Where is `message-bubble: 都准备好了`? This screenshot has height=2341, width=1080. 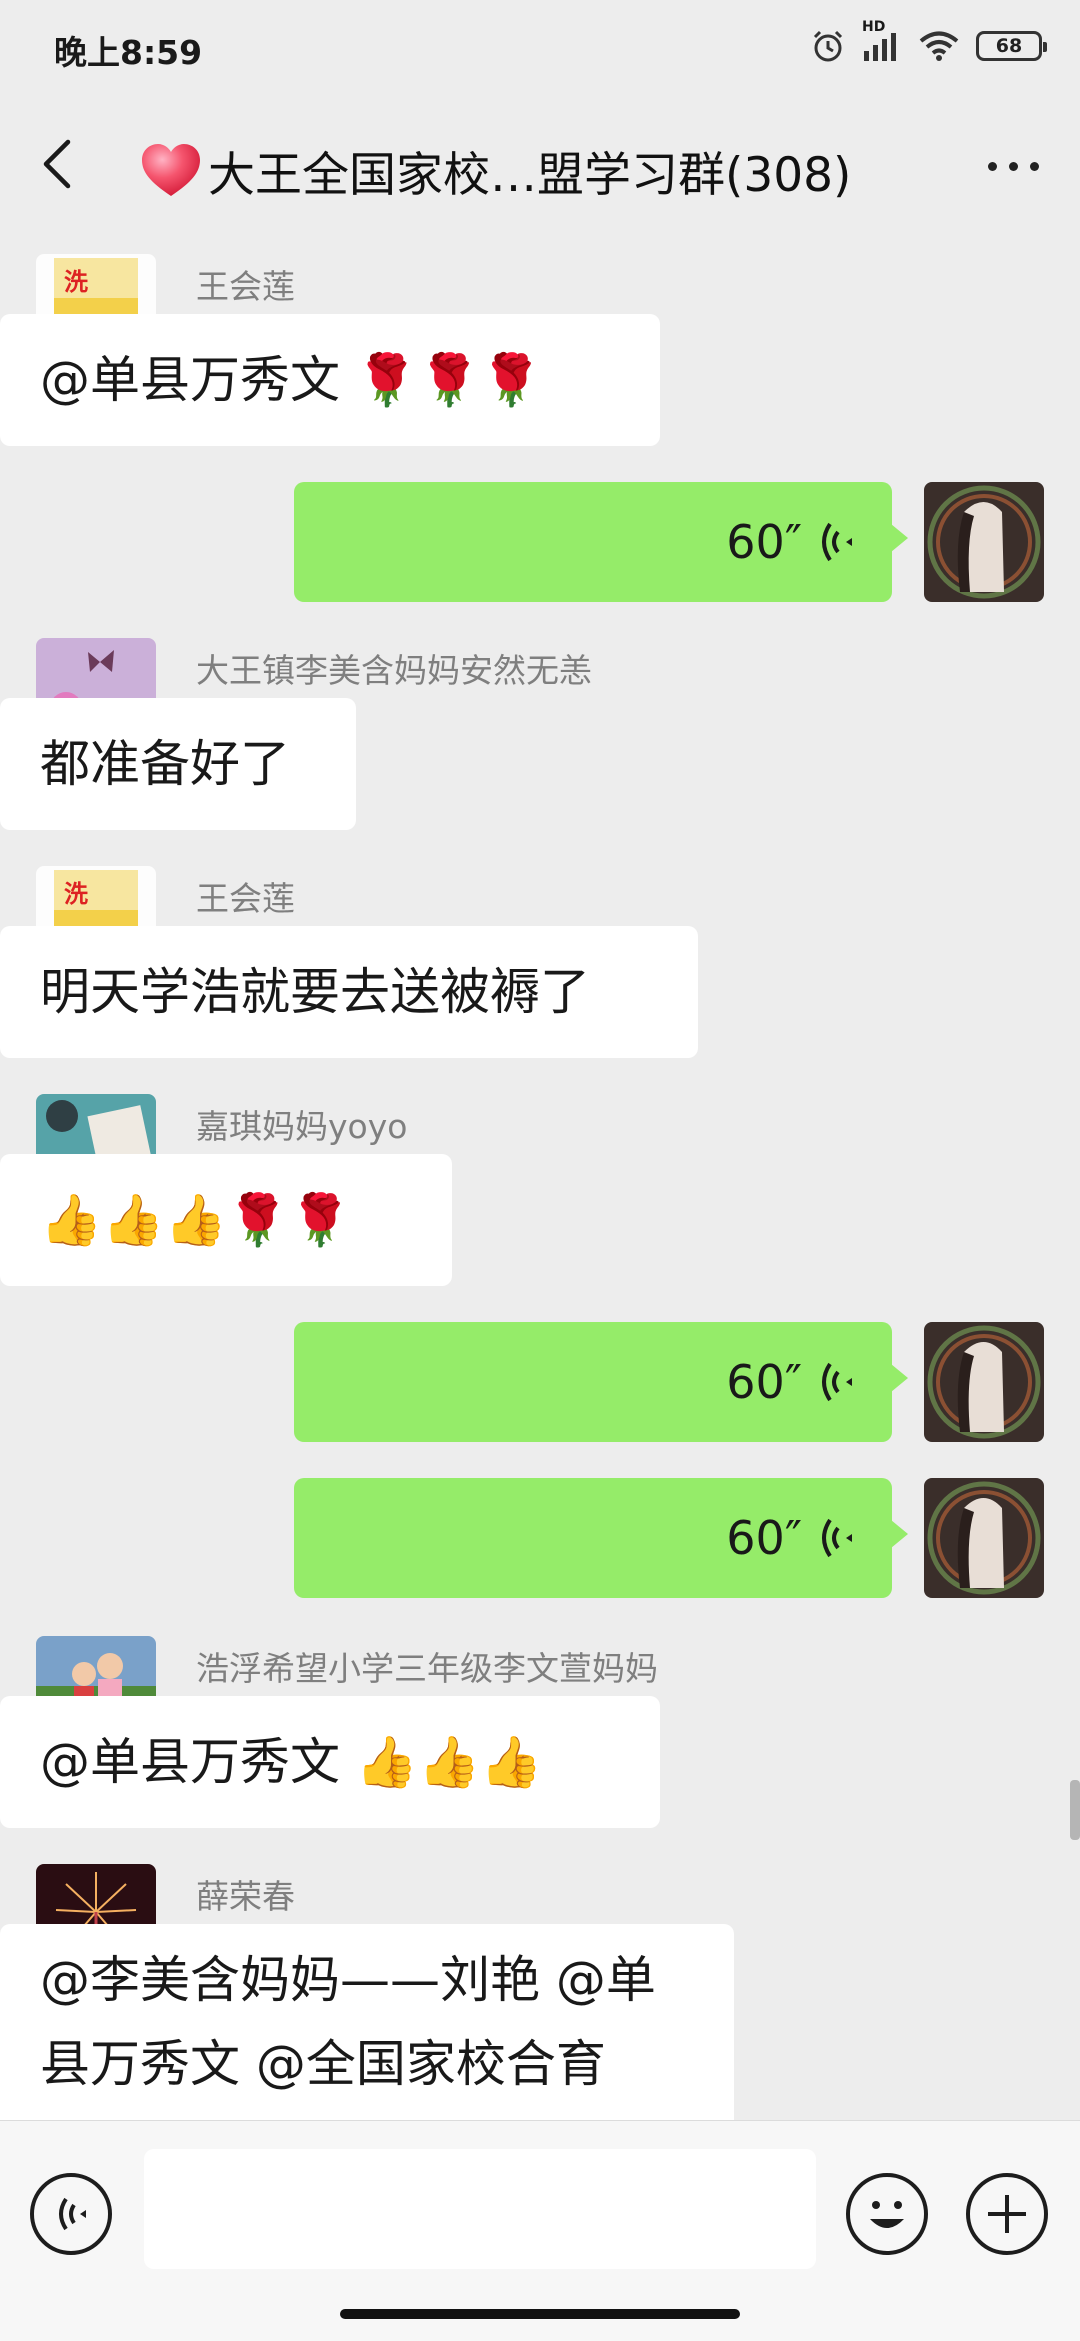
message-bubble: 都准备好了 is located at coordinates (178, 764).